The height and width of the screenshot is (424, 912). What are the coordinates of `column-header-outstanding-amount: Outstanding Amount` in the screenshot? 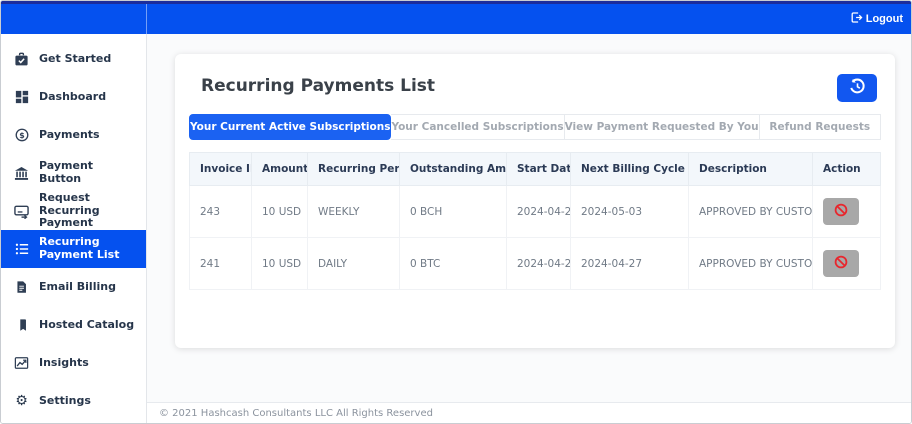 It's located at (453, 169).